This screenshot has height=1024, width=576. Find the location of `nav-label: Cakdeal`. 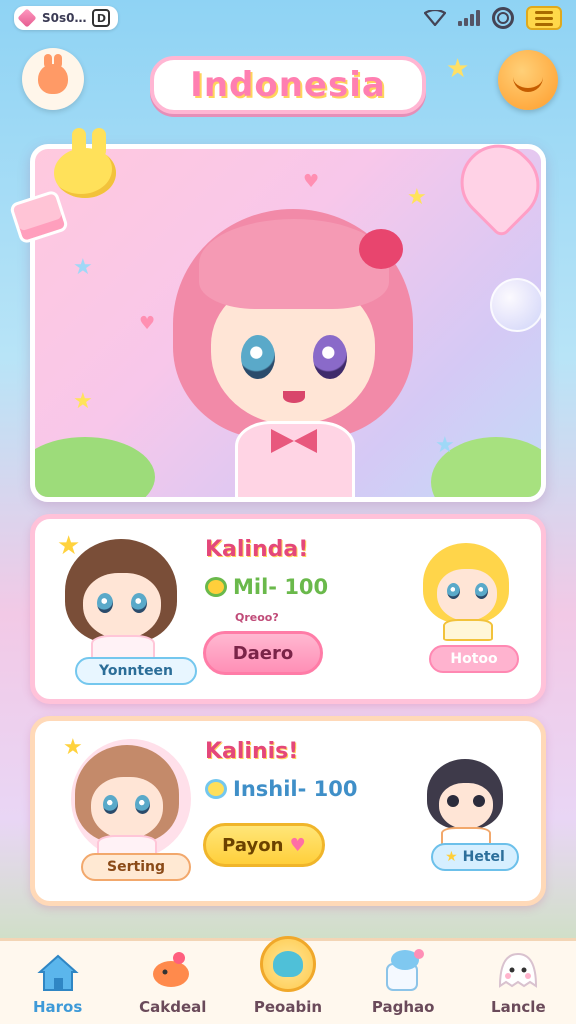

nav-label: Cakdeal is located at coordinates (173, 1007).